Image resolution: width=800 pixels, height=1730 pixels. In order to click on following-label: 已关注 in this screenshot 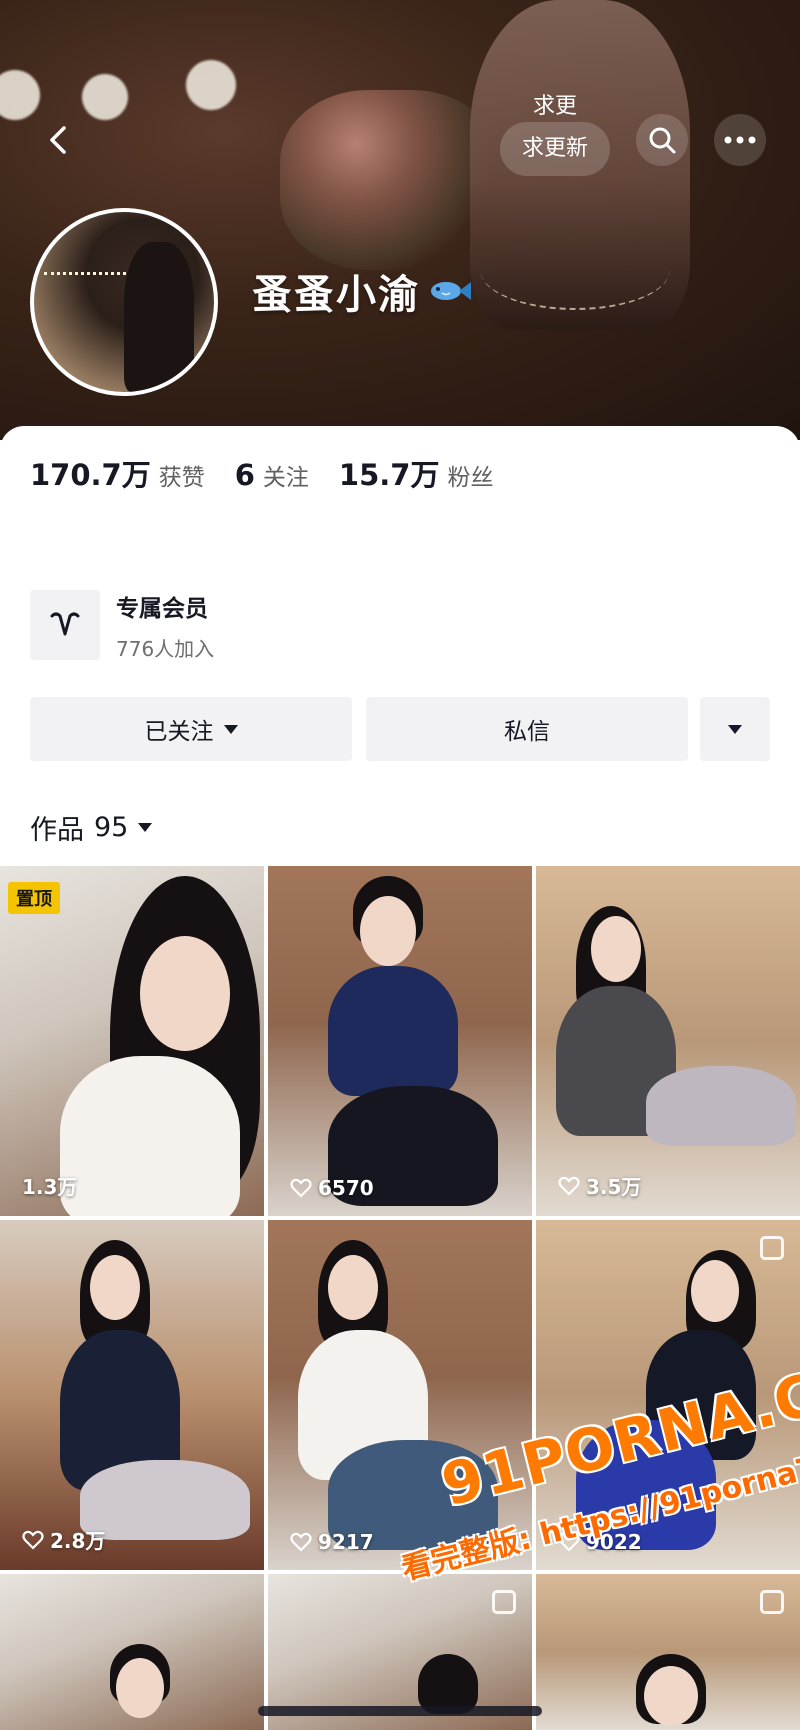, I will do `click(179, 732)`.